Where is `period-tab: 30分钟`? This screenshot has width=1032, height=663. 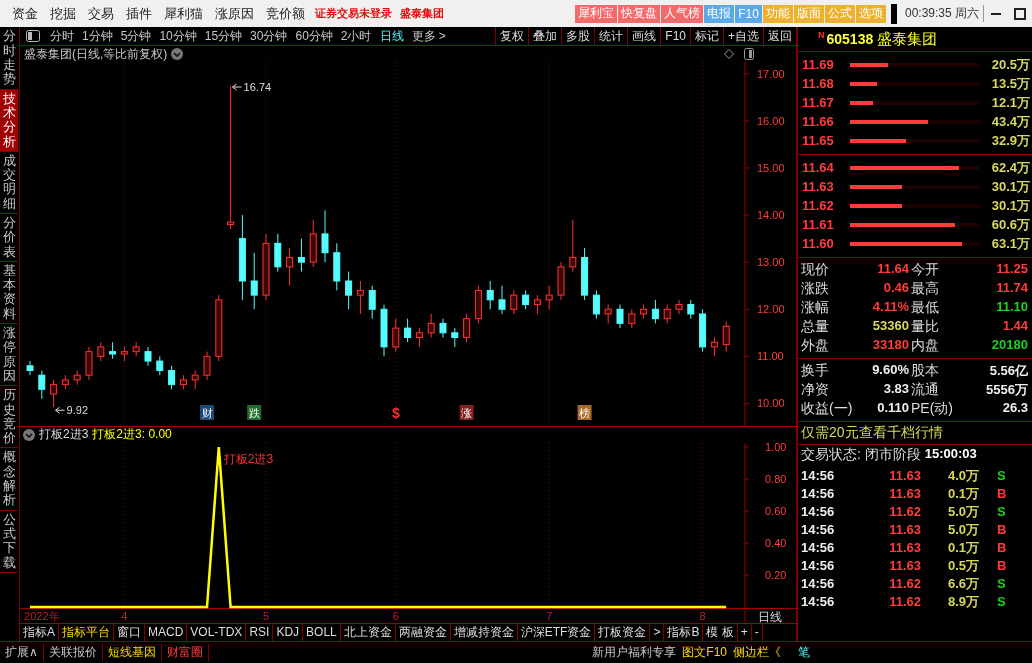
period-tab: 30分钟 is located at coordinates (269, 36).